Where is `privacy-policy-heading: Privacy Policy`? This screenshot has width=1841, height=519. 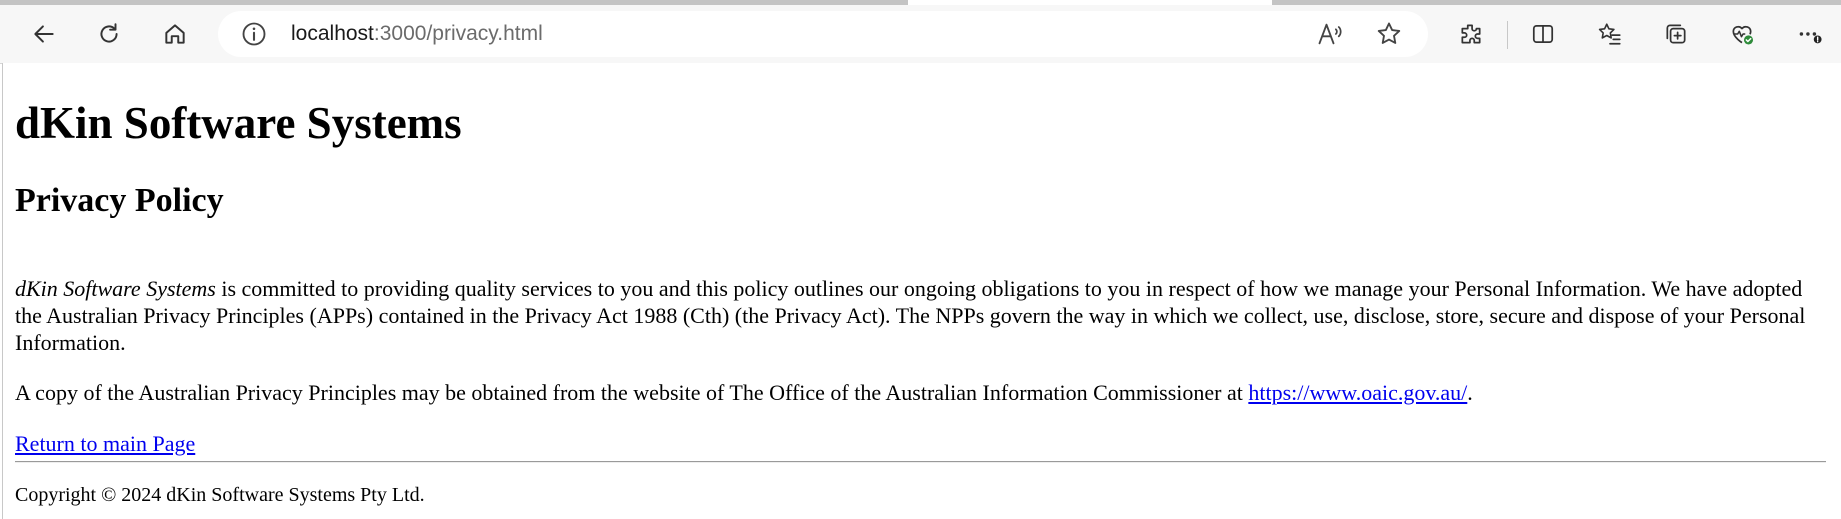
privacy-policy-heading: Privacy Policy is located at coordinates (119, 200).